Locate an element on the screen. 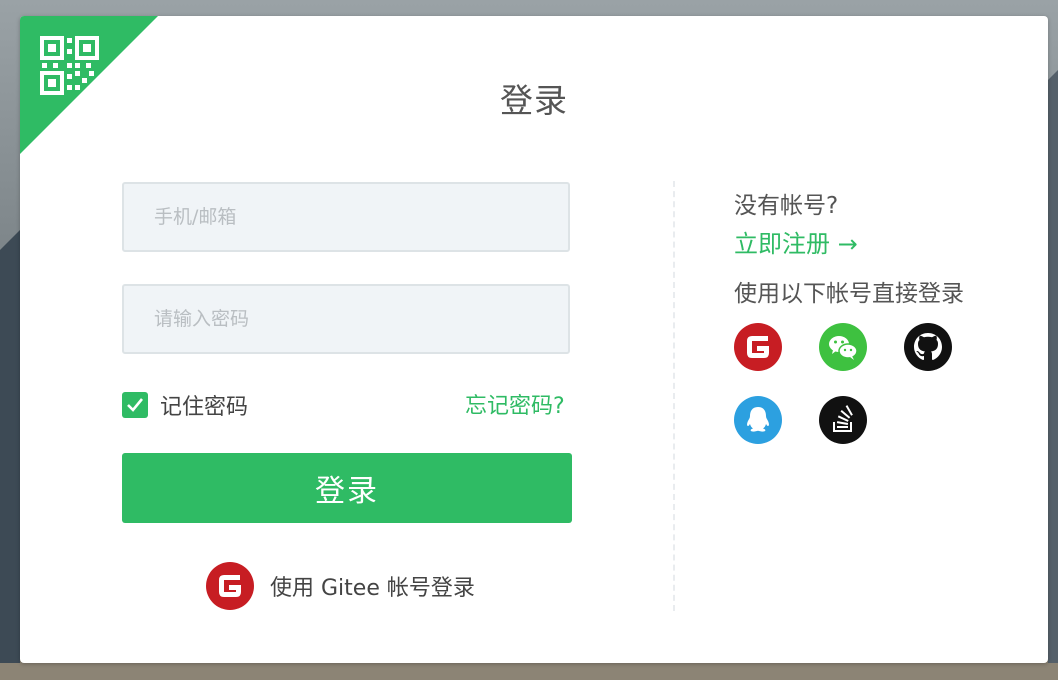 This screenshot has height=680, width=1058. gitee-icon is located at coordinates (230, 586).